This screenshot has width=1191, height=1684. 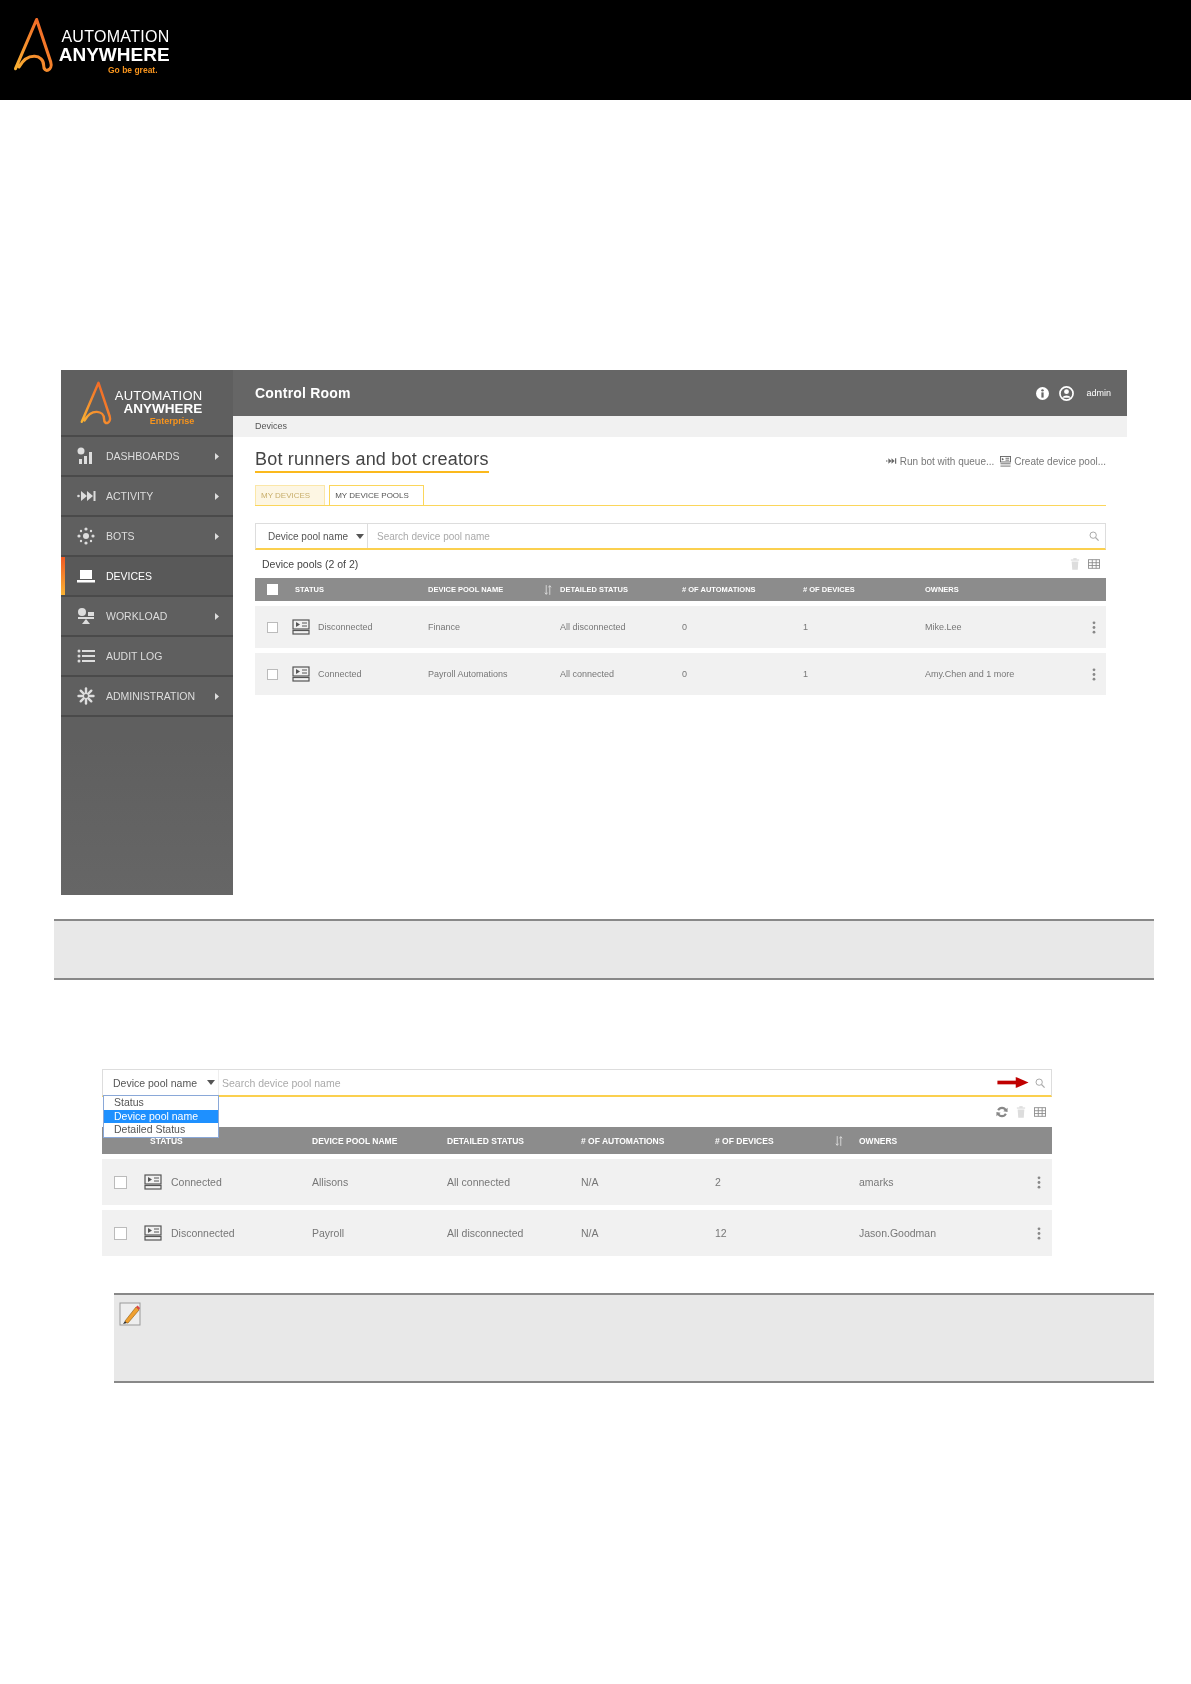 I want to click on dropdown-option: Device pool name, so click(x=161, y=1116).